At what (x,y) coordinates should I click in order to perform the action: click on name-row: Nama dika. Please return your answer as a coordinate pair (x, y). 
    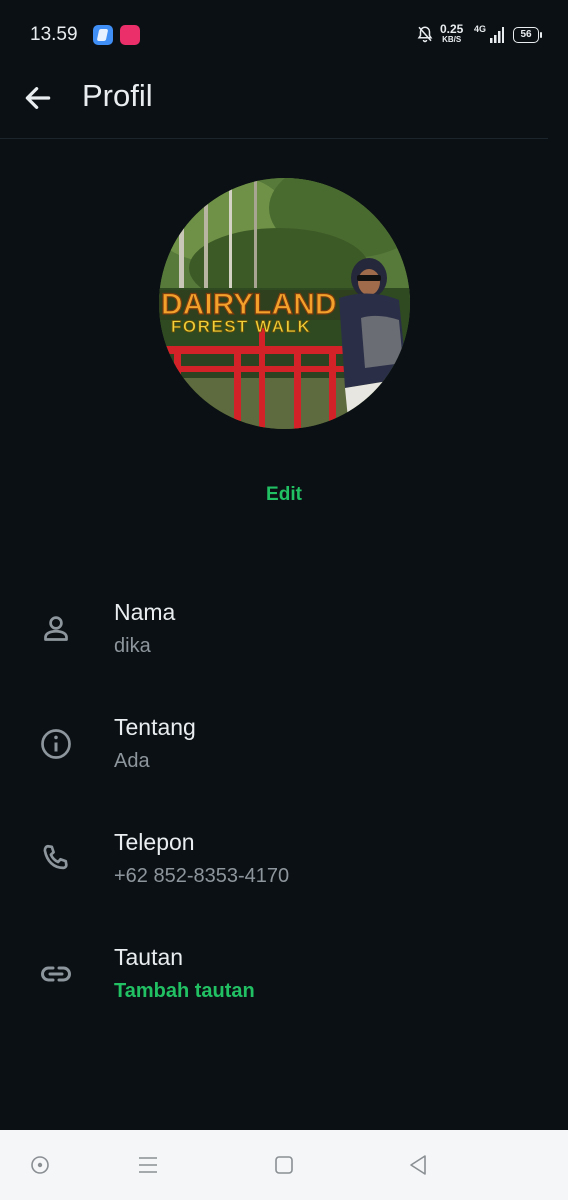
    Looking at the image, I should click on (284, 649).